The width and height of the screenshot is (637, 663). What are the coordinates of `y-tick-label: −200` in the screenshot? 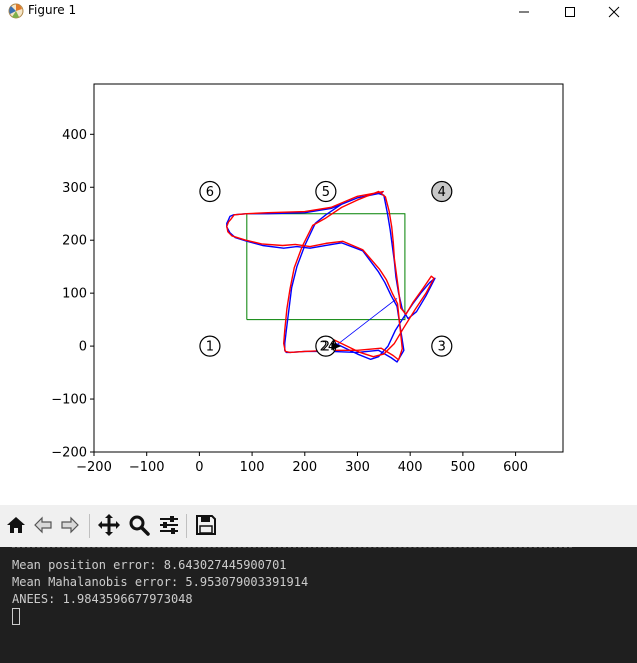 It's located at (69, 453).